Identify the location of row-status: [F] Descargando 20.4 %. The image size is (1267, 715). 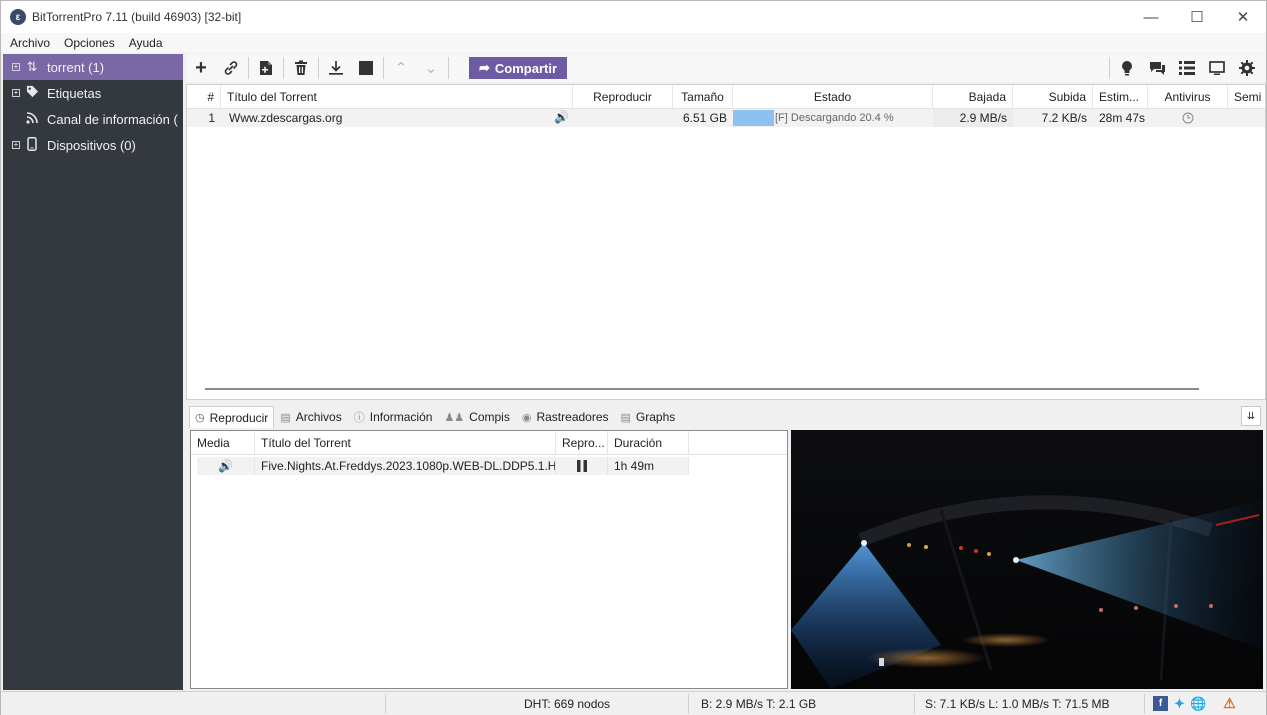
(833, 118).